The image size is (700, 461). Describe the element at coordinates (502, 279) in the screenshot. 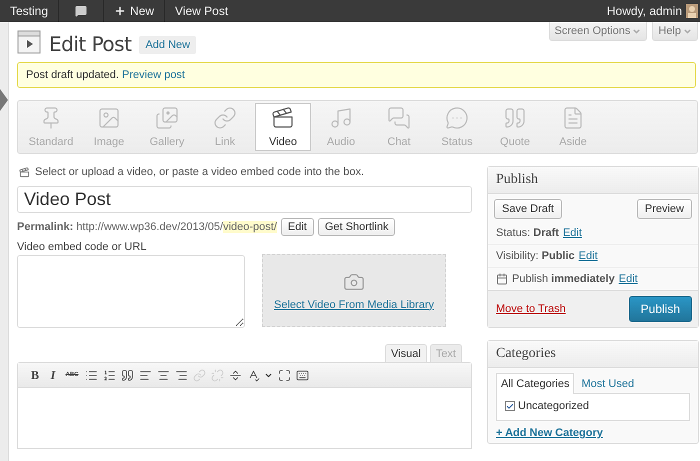

I see `calendar-icon` at that location.